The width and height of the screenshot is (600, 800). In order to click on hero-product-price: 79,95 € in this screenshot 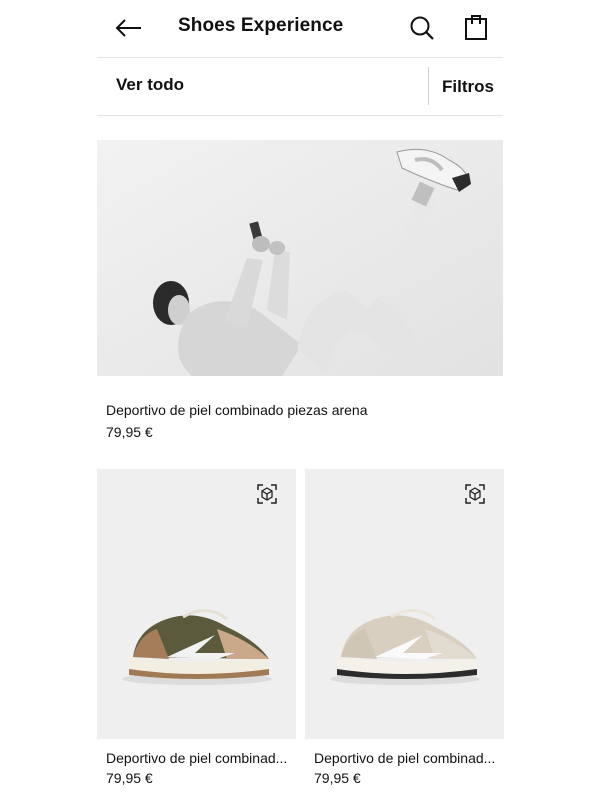, I will do `click(129, 432)`.